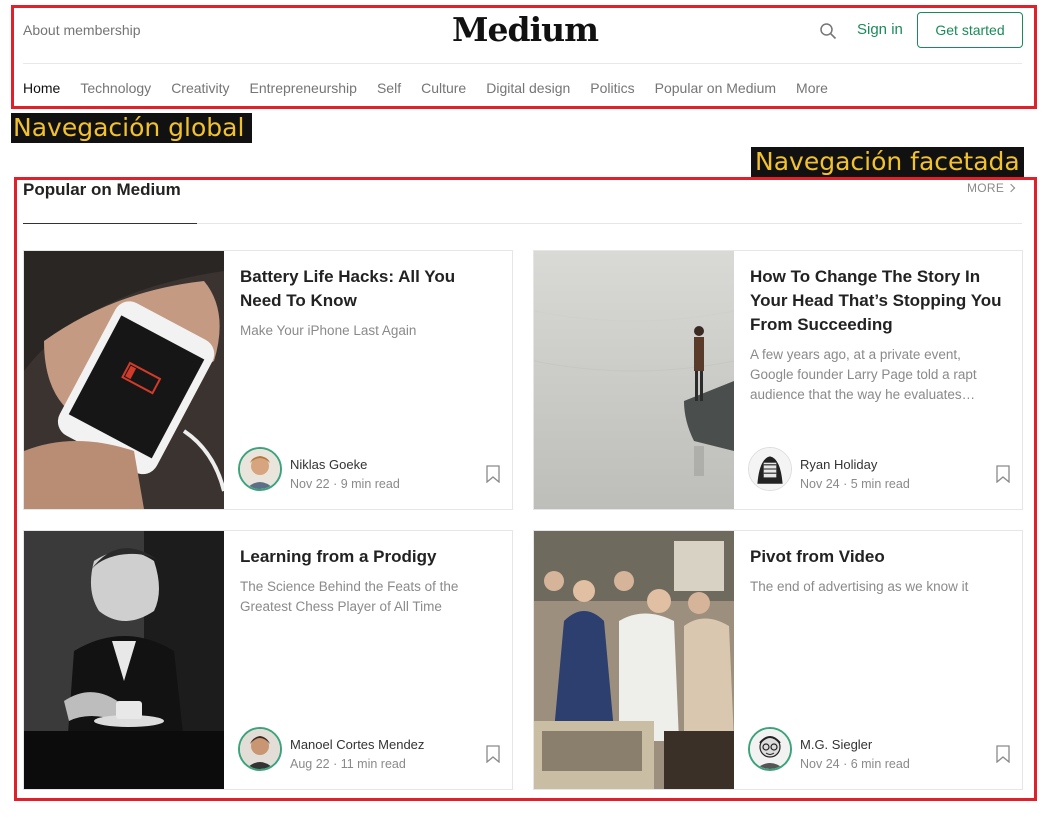 This screenshot has height=821, width=1057. I want to click on faceted-navigation-label: Navegación facetada, so click(887, 162).